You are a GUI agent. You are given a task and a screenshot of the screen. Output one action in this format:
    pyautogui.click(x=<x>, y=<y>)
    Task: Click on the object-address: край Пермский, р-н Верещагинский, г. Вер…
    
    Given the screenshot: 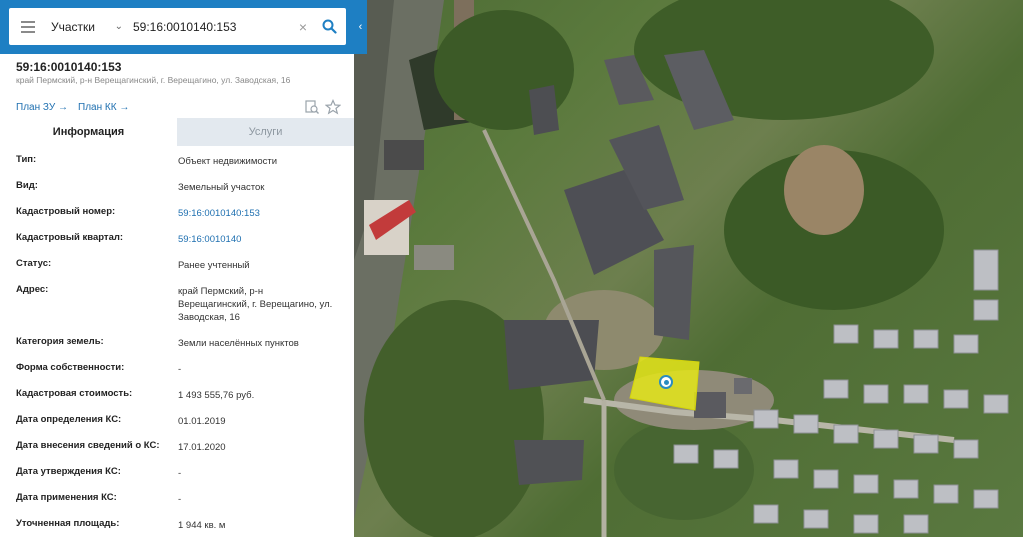 What is the action you would take?
    pyautogui.click(x=153, y=80)
    